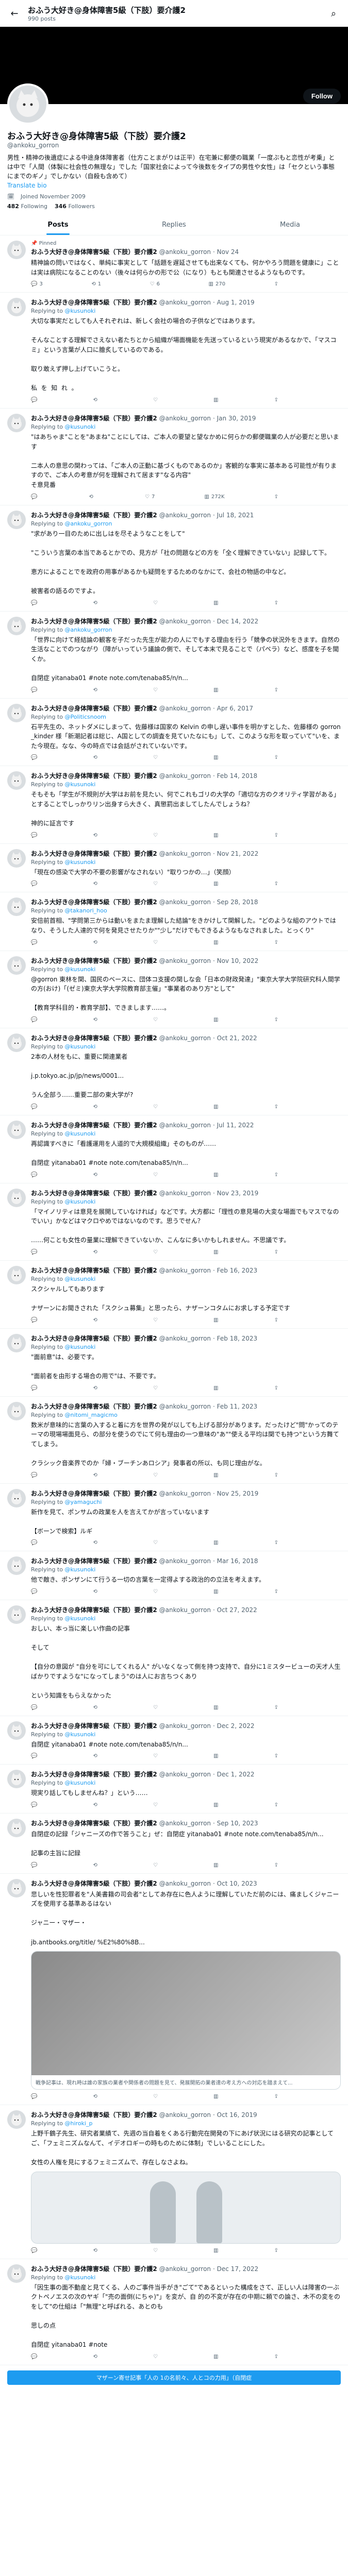  I want to click on reply-button: 💬 3, so click(37, 284).